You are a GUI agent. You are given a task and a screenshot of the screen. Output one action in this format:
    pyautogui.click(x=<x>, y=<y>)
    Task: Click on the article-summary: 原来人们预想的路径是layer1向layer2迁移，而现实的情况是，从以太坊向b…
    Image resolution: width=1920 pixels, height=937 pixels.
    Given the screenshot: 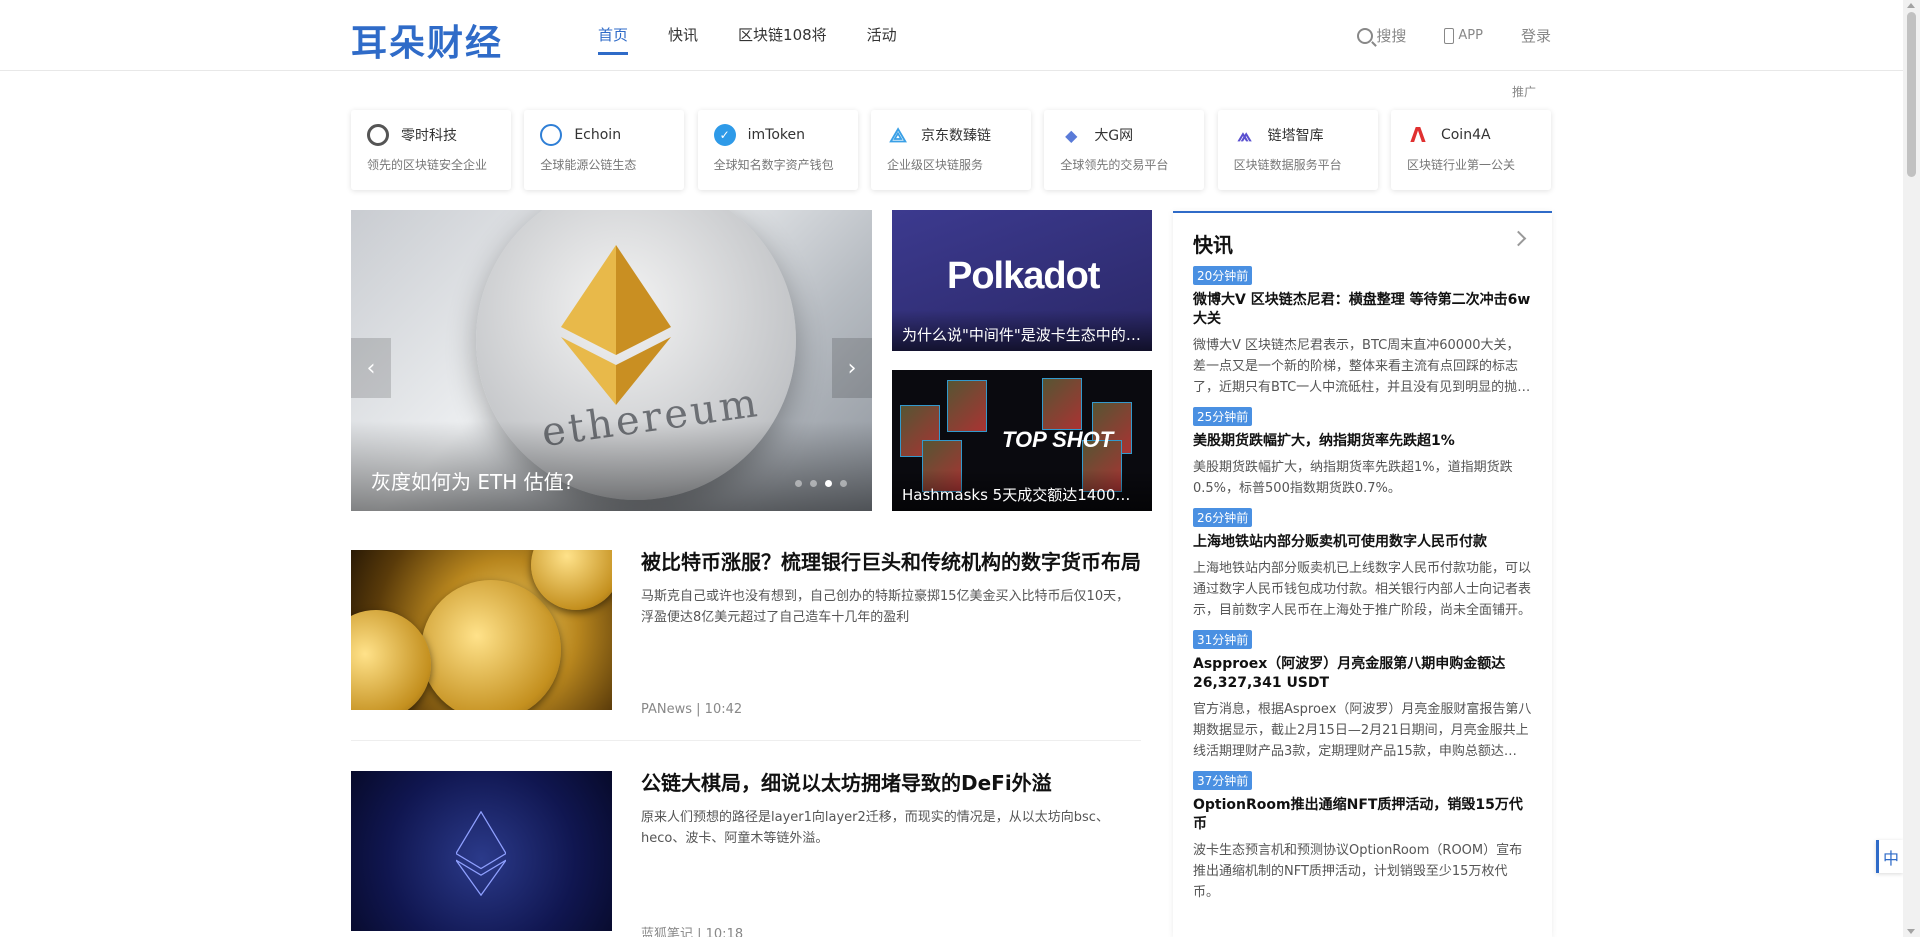 What is the action you would take?
    pyautogui.click(x=875, y=828)
    